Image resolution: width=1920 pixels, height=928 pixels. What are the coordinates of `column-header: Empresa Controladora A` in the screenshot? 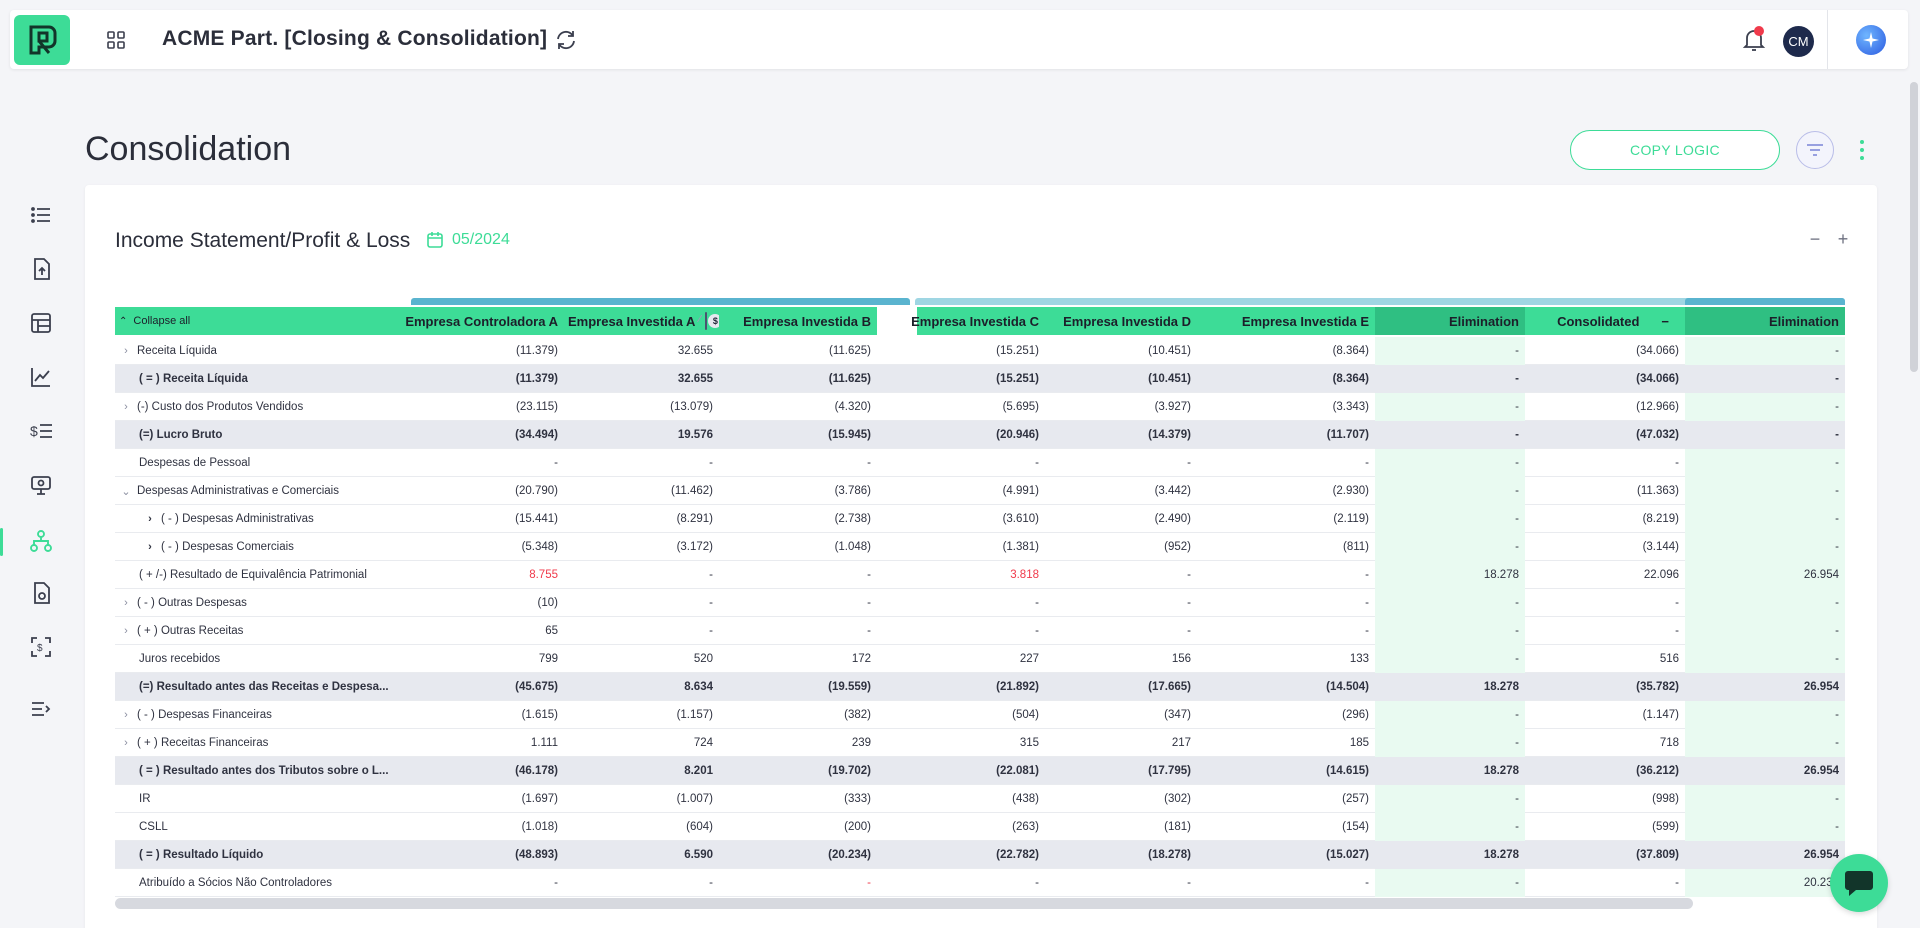 It's located at (484, 321).